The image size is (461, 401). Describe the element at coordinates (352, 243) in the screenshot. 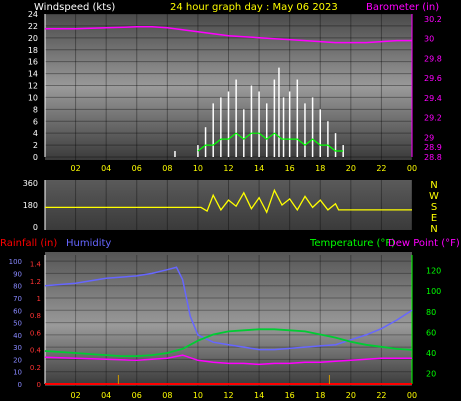

I see `temperature-axis-title: Temperature (°F)` at that location.